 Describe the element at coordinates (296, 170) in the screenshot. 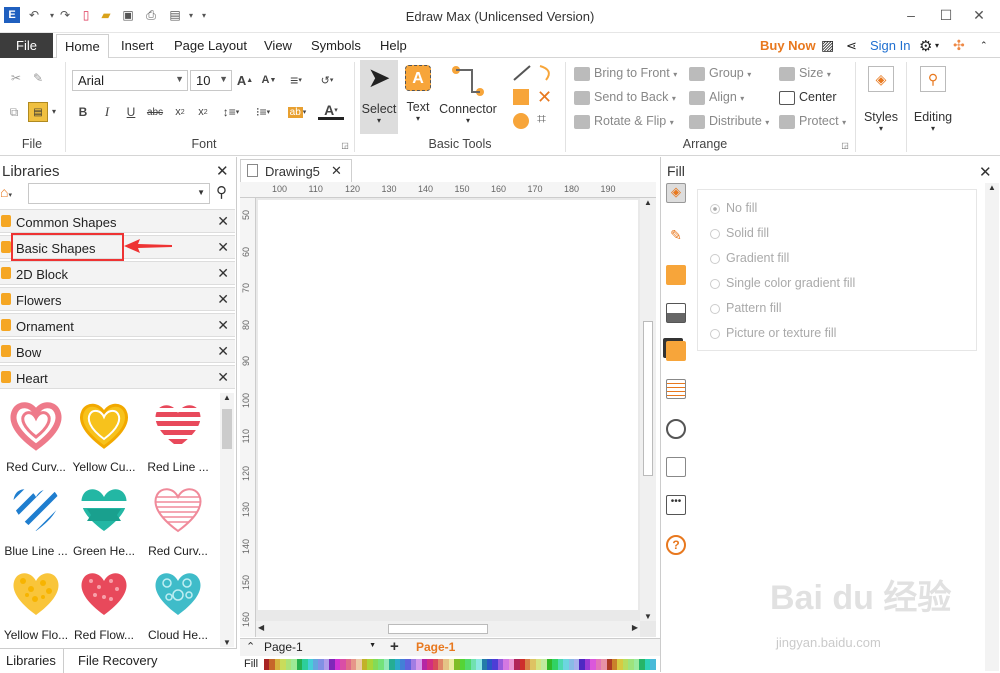

I see `document-tab: Drawing5 ✕` at that location.